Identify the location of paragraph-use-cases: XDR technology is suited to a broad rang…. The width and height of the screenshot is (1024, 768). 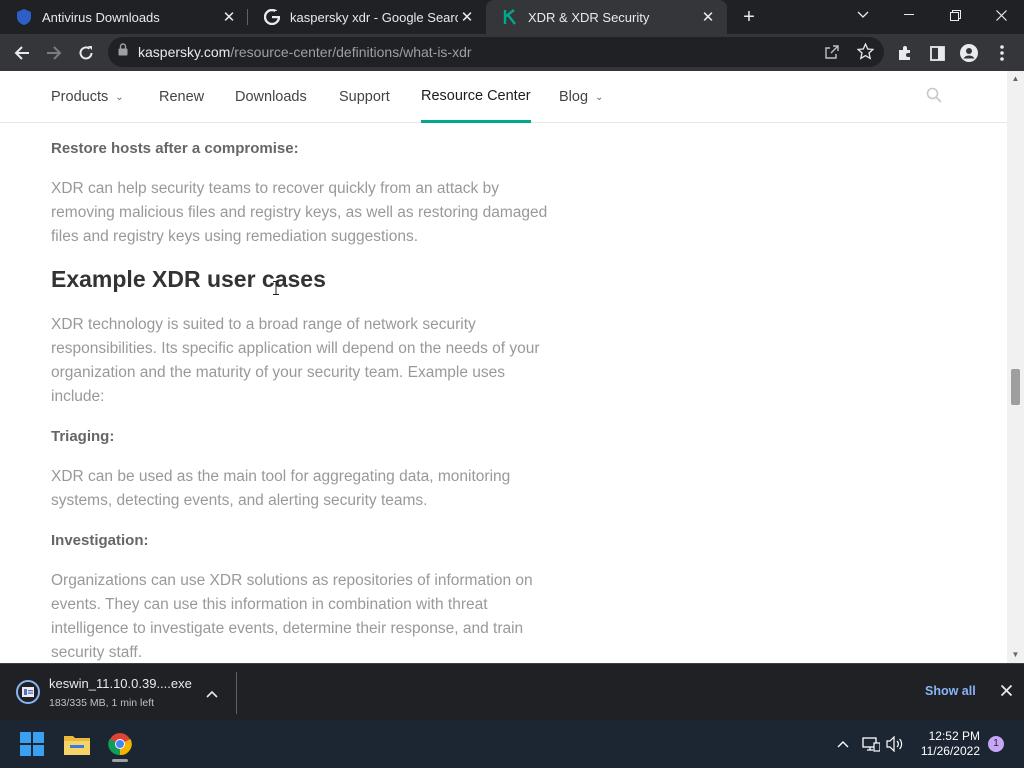
(295, 360).